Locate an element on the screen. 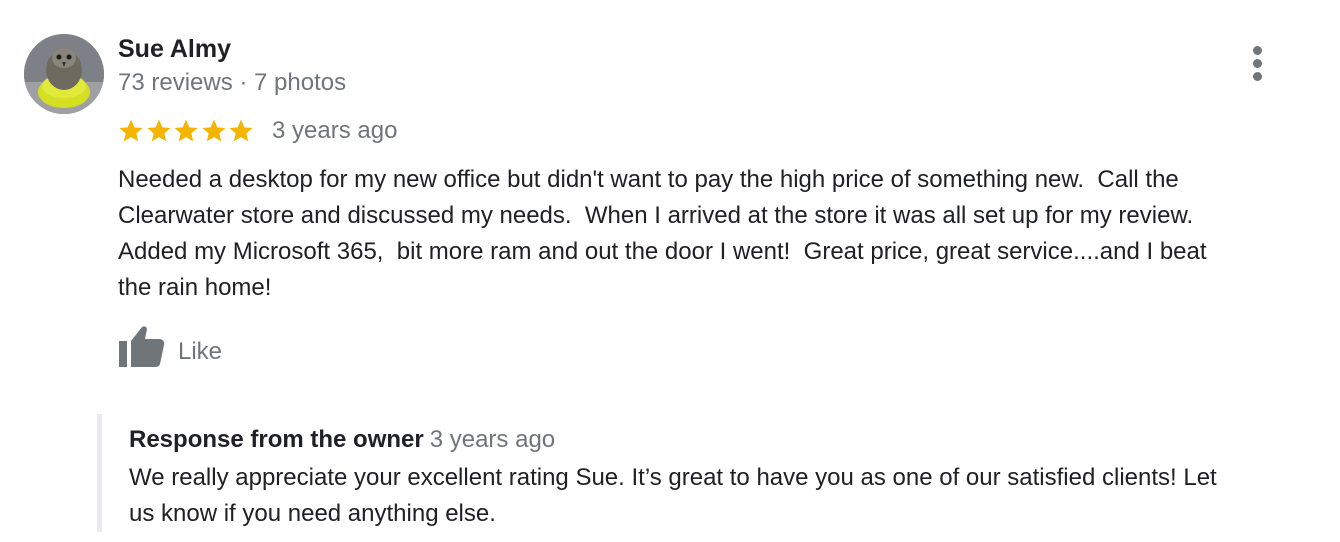 This screenshot has height=542, width=1340. avatar-image is located at coordinates (64, 74).